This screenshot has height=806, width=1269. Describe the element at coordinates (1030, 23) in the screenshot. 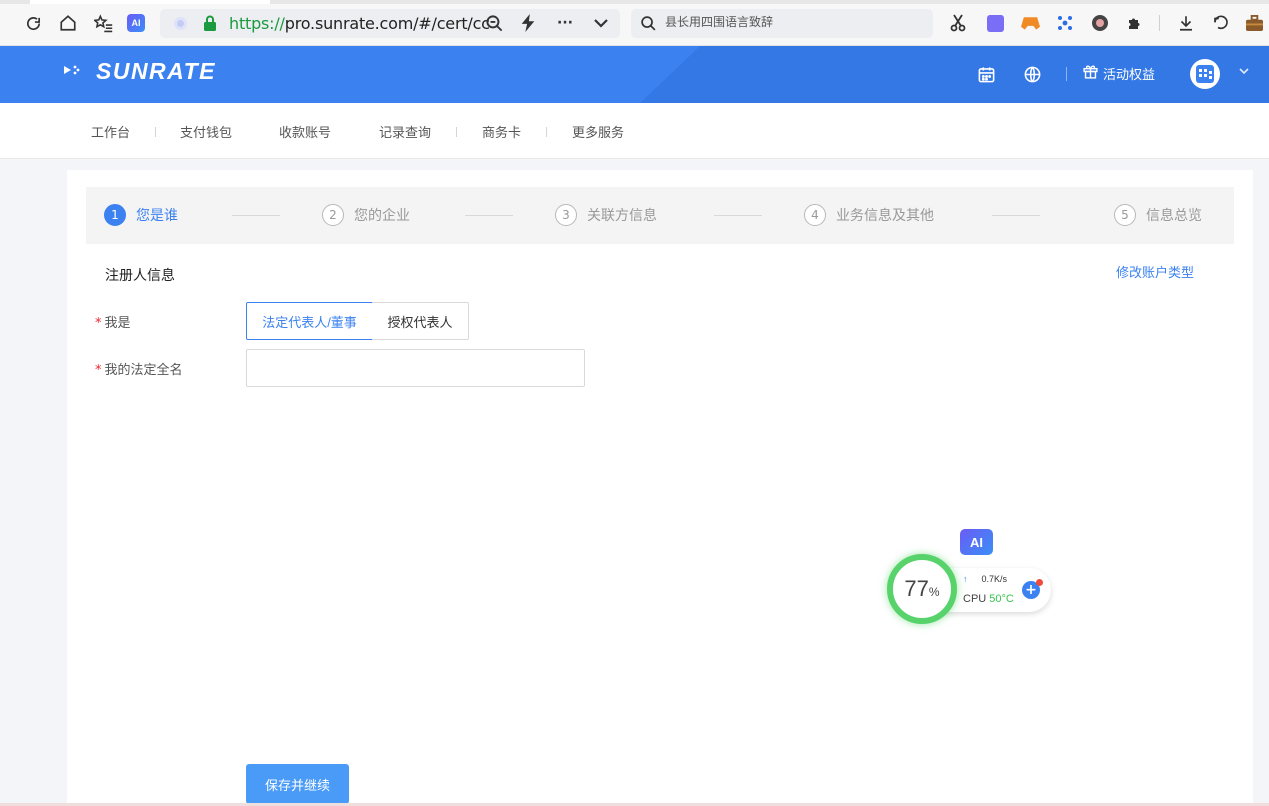

I see `game-controller-icon` at that location.